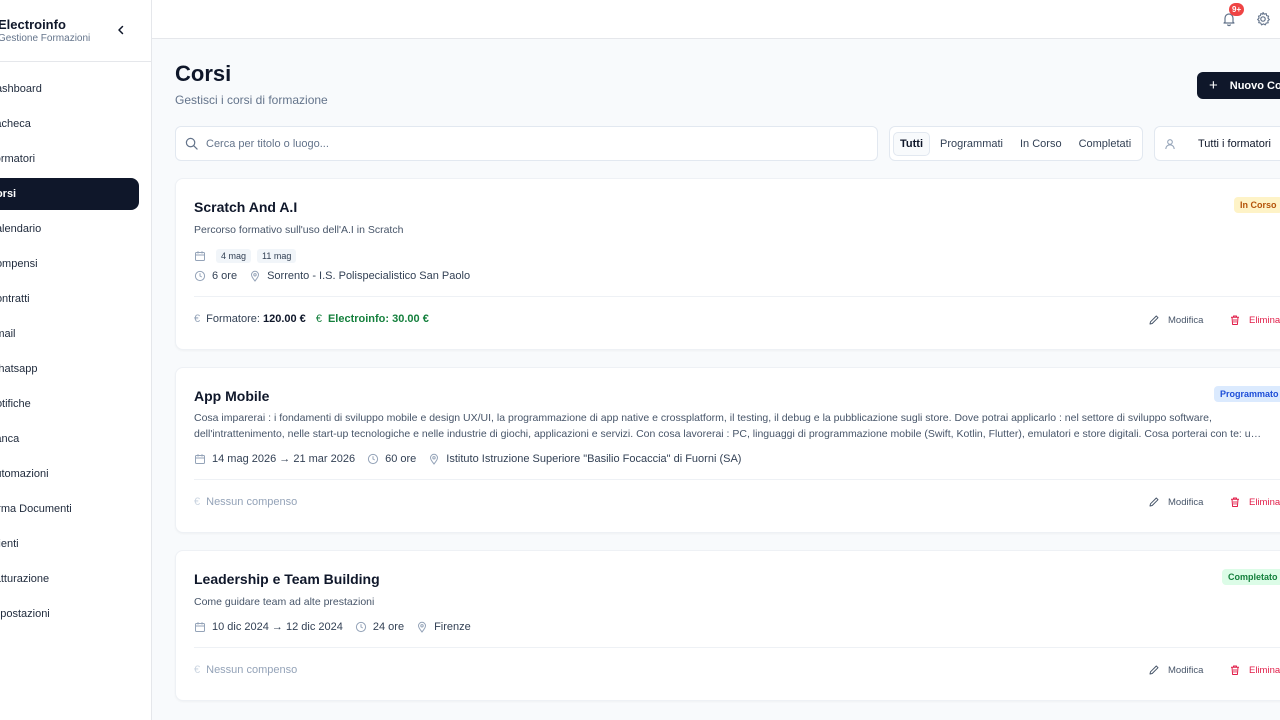 The image size is (1280, 720). Describe the element at coordinates (75, 264) in the screenshot. I see `sidebar-item-compensi: Compensi` at that location.